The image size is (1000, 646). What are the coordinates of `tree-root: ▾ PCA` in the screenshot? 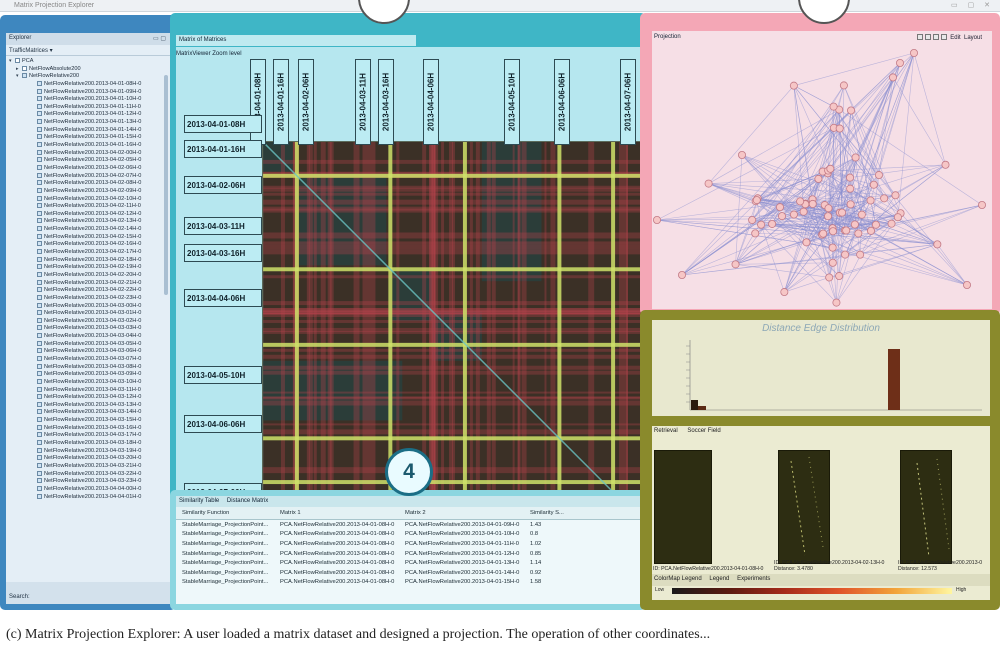 It's located at (88, 62).